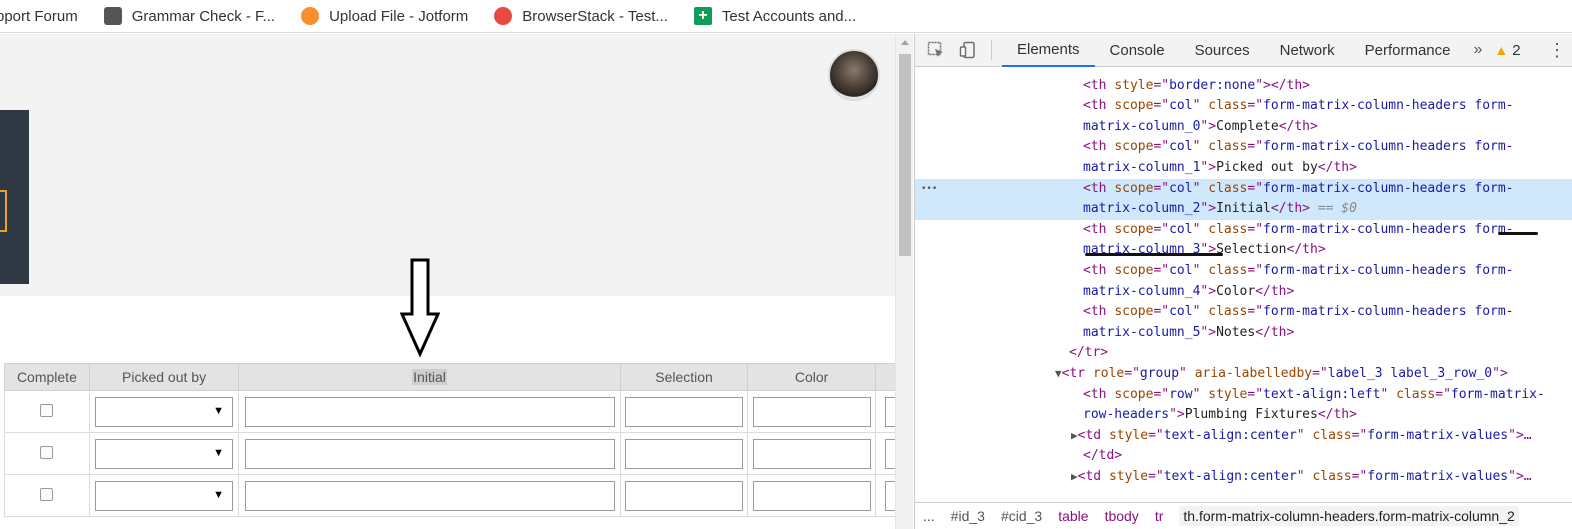 The width and height of the screenshot is (1572, 529). I want to click on tab-sources: Sources, so click(1222, 50).